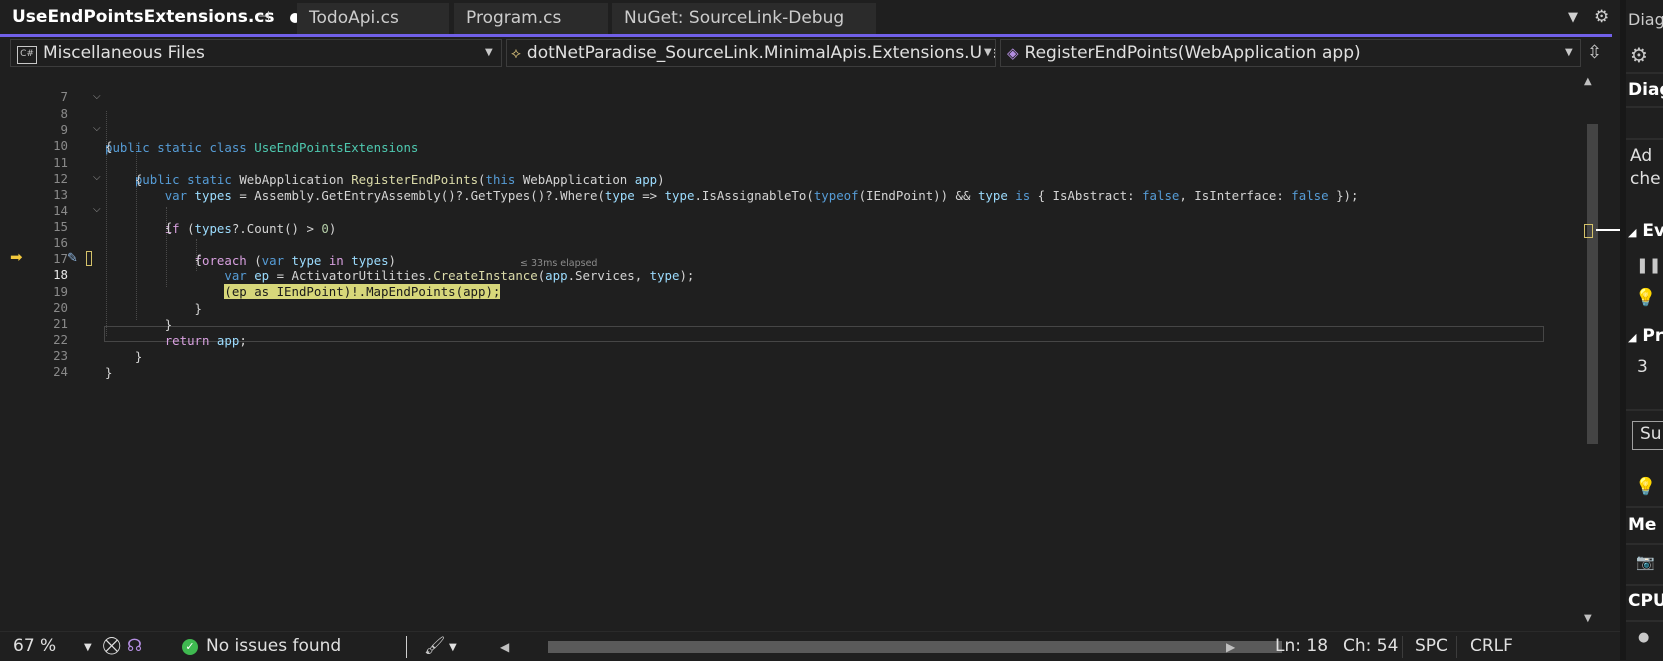  Describe the element at coordinates (109, 372) in the screenshot. I see `code-text: }` at that location.